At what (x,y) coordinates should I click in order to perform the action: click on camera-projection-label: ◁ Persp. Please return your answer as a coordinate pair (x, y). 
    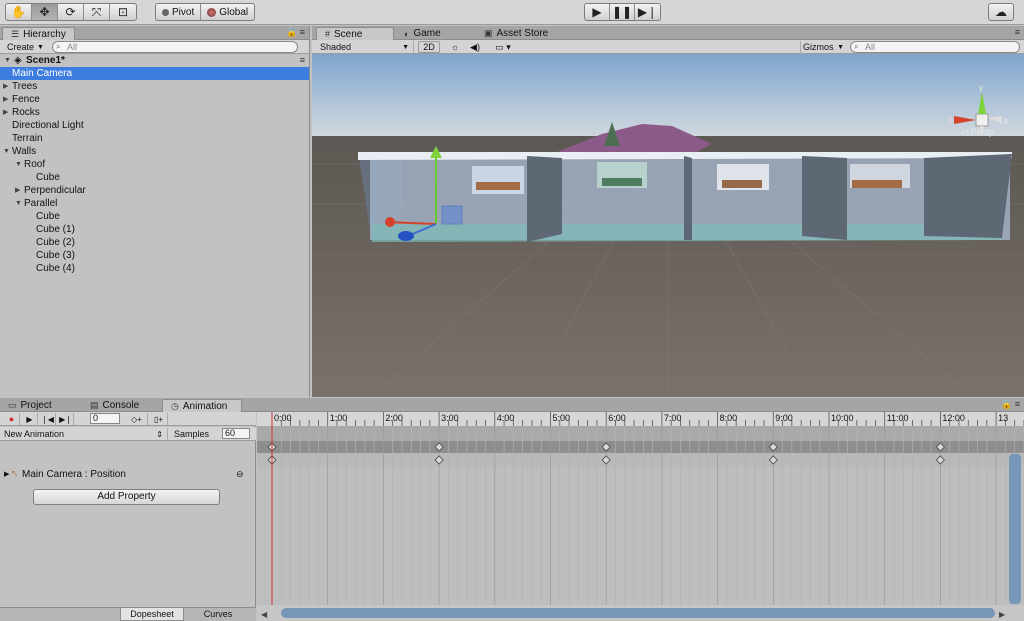
    Looking at the image, I should click on (977, 132).